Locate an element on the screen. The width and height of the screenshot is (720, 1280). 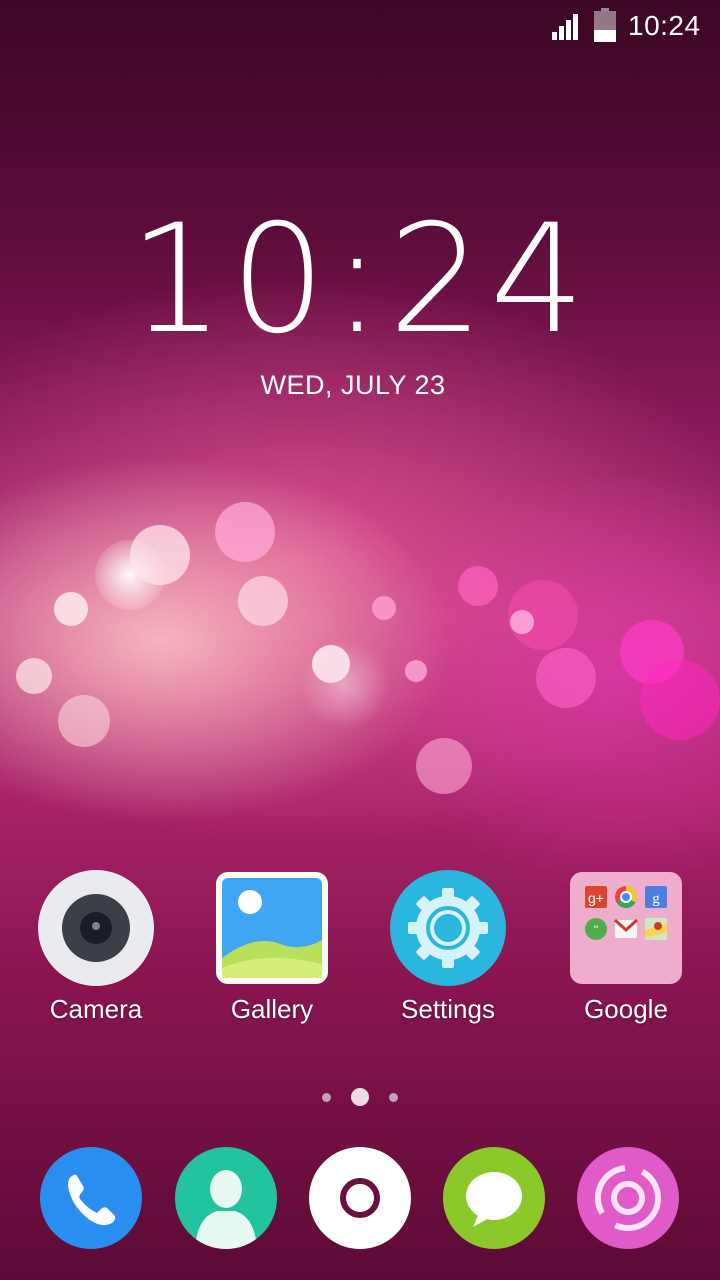
dock-home is located at coordinates (360, 1198).